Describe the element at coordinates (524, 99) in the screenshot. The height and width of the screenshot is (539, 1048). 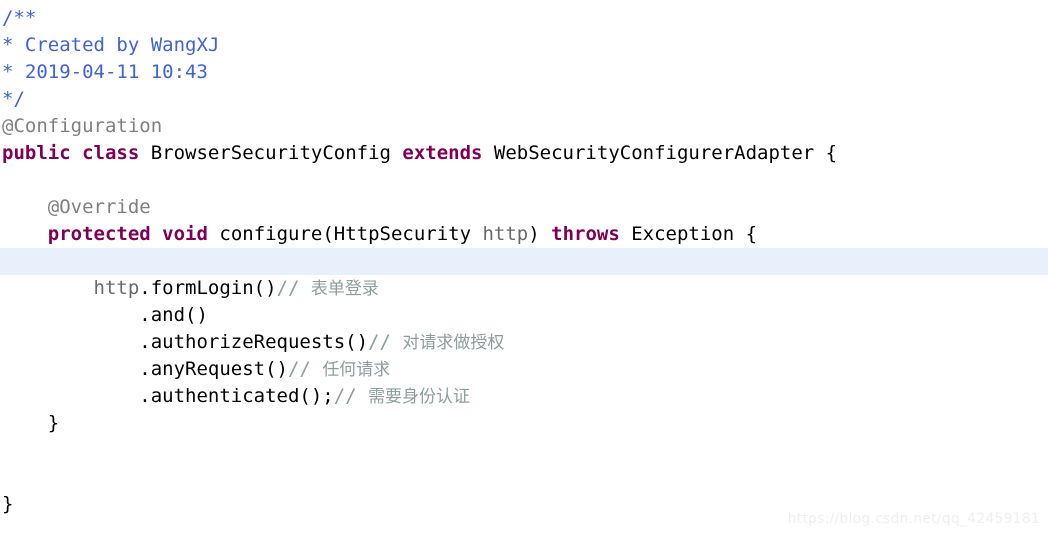
I see `code-line: */` at that location.